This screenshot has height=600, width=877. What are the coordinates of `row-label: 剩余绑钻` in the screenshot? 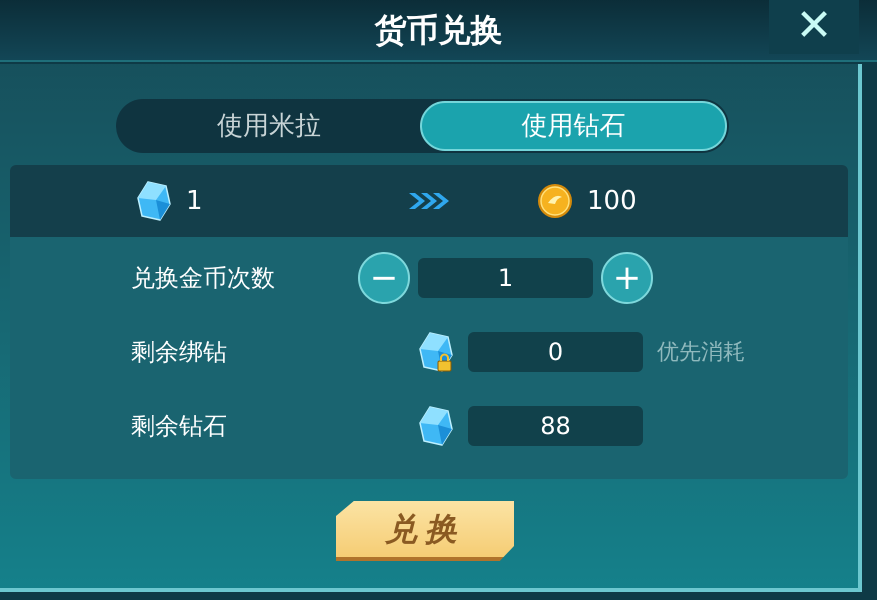 It's located at (179, 352).